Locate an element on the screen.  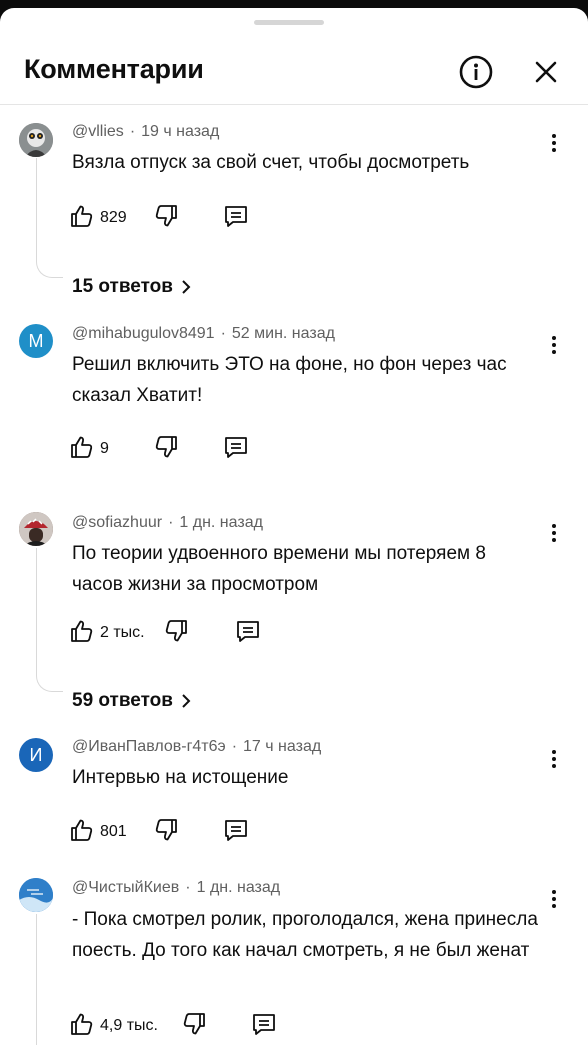
comment-meta: @vllies · 19 ч назад is located at coordinates (146, 131).